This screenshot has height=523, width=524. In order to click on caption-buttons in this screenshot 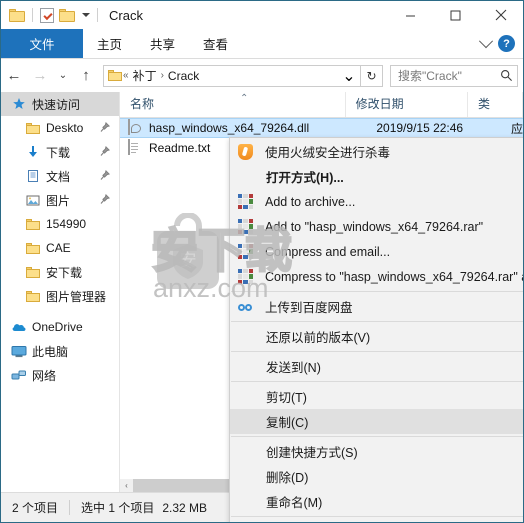, I will do `click(455, 15)`.